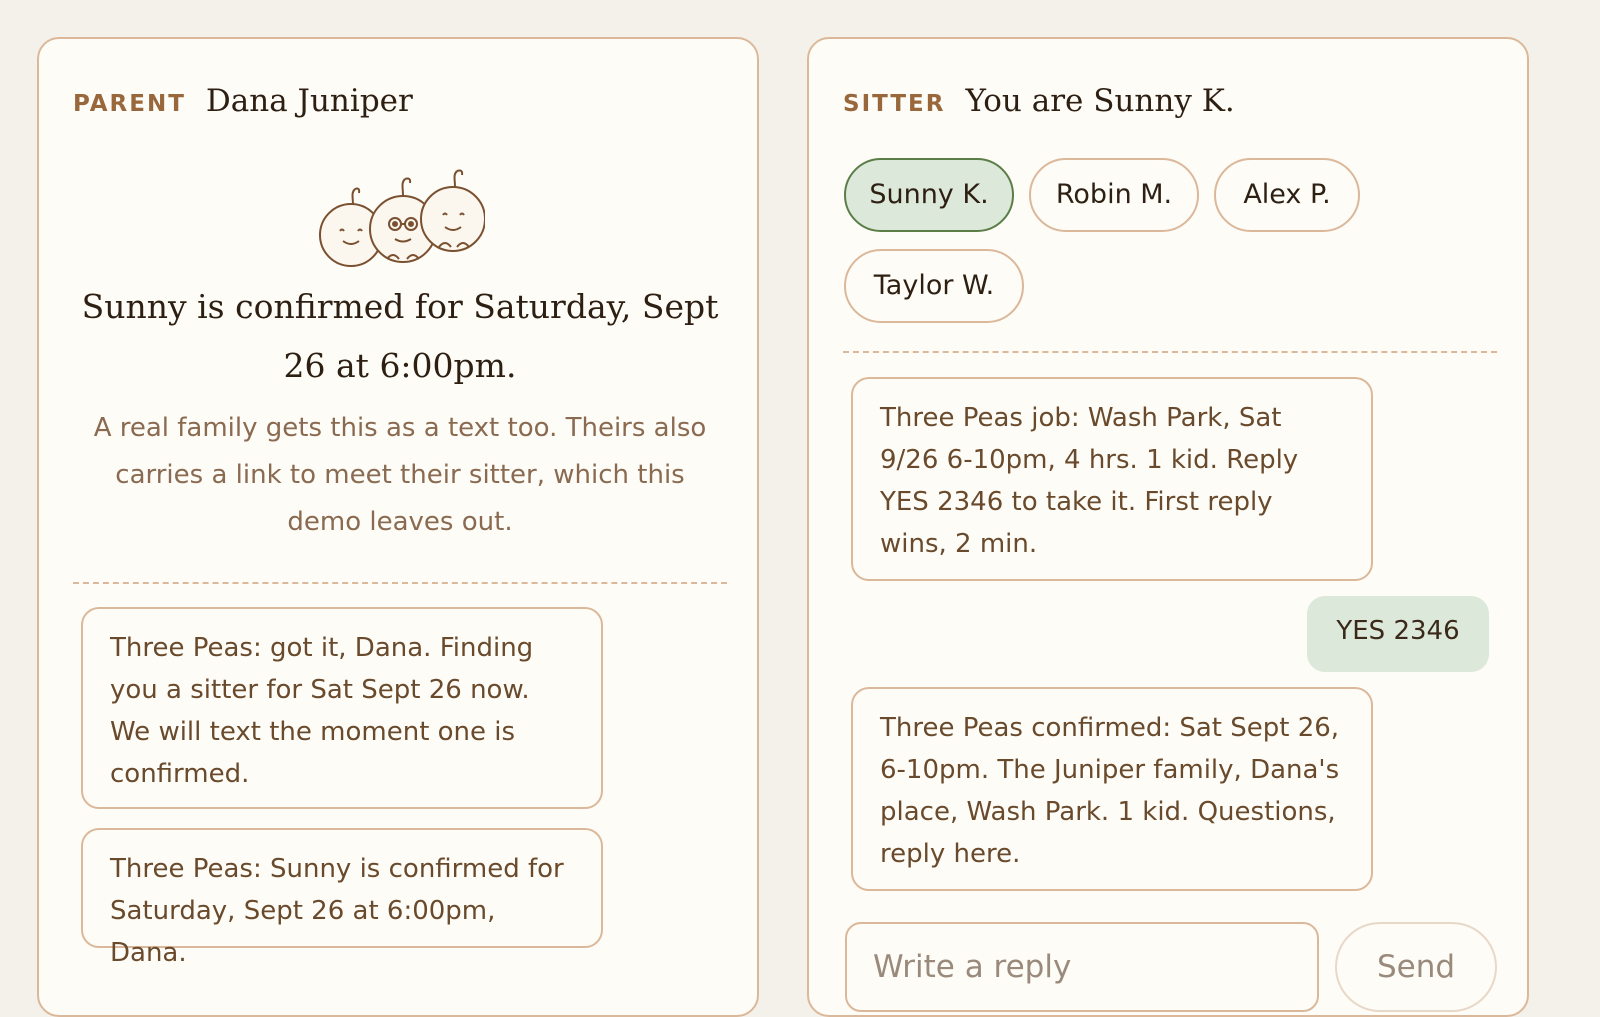 This screenshot has width=1600, height=1017. What do you see at coordinates (1100, 101) in the screenshot?
I see `sitter-identity: You are Sunny K.` at bounding box center [1100, 101].